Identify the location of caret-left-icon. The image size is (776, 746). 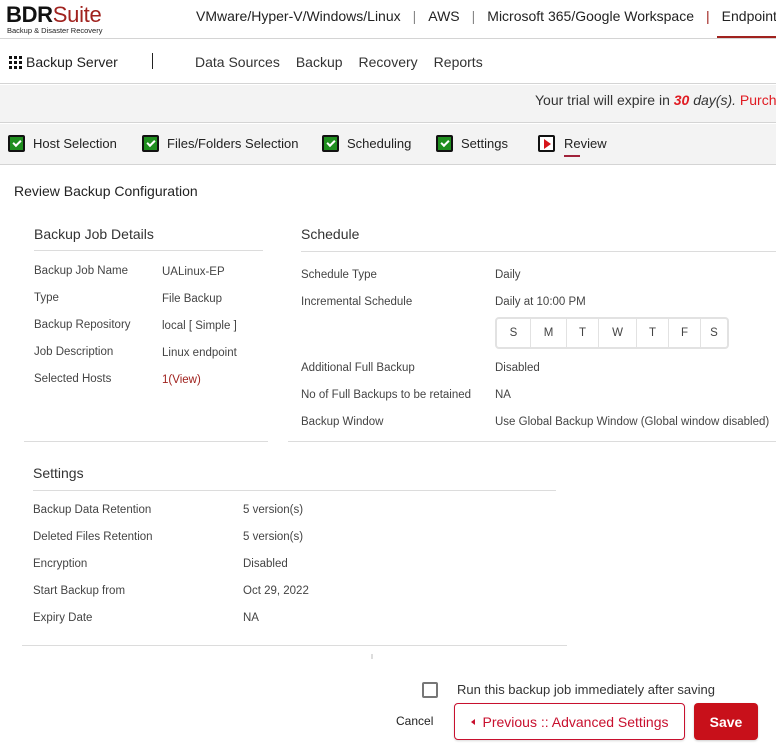
(472, 721).